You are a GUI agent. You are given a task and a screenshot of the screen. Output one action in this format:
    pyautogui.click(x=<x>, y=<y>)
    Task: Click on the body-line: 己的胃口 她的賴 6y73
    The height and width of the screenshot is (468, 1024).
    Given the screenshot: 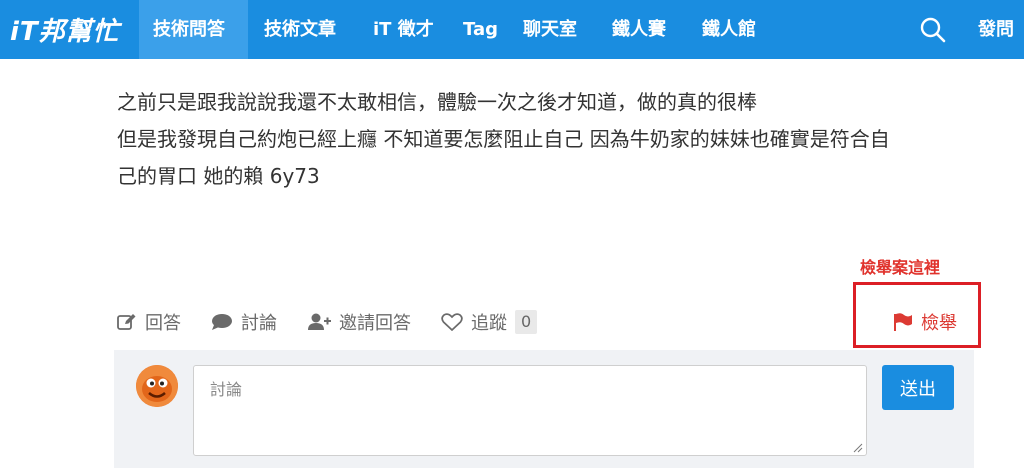 What is the action you would take?
    pyautogui.click(x=218, y=176)
    